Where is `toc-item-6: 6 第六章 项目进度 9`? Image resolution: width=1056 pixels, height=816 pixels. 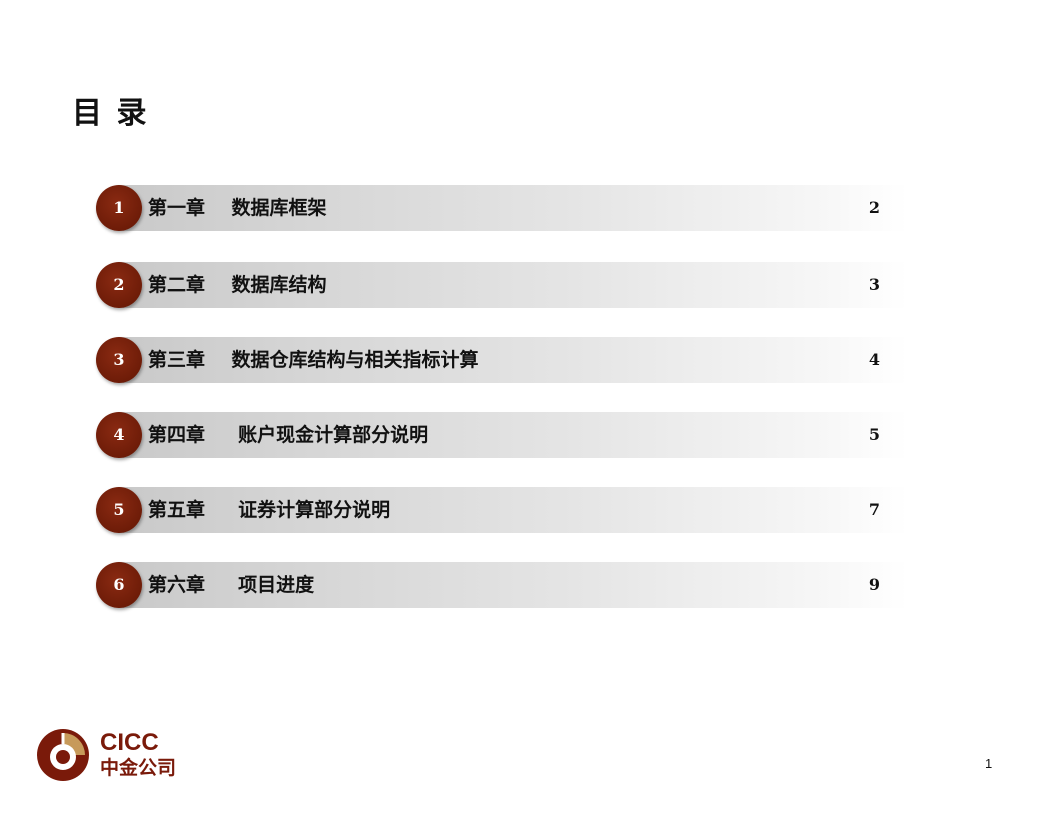
toc-item-6: 6 第六章 项目进度 9 is located at coordinates (502, 585).